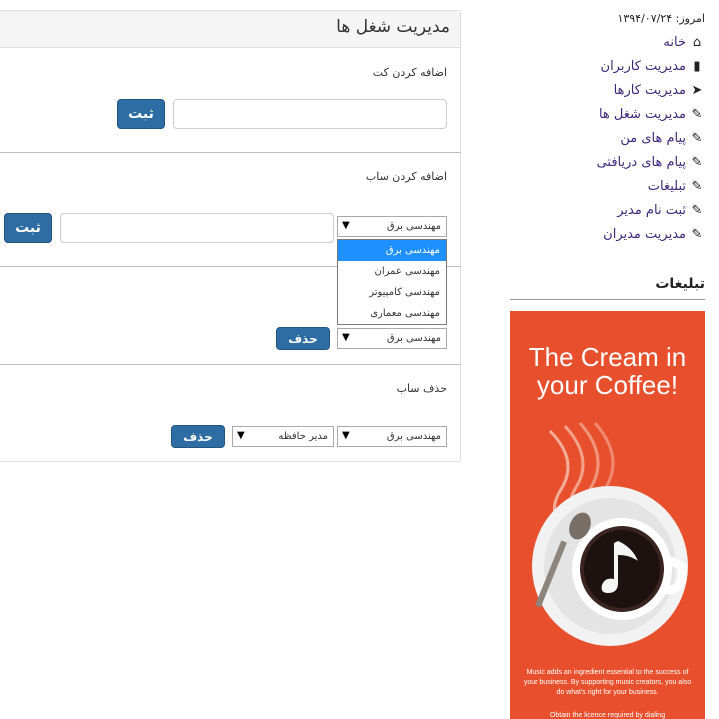  Describe the element at coordinates (661, 18) in the screenshot. I see `today-date: امروز: ۱۳۹۴/۰۷/۲۴` at that location.